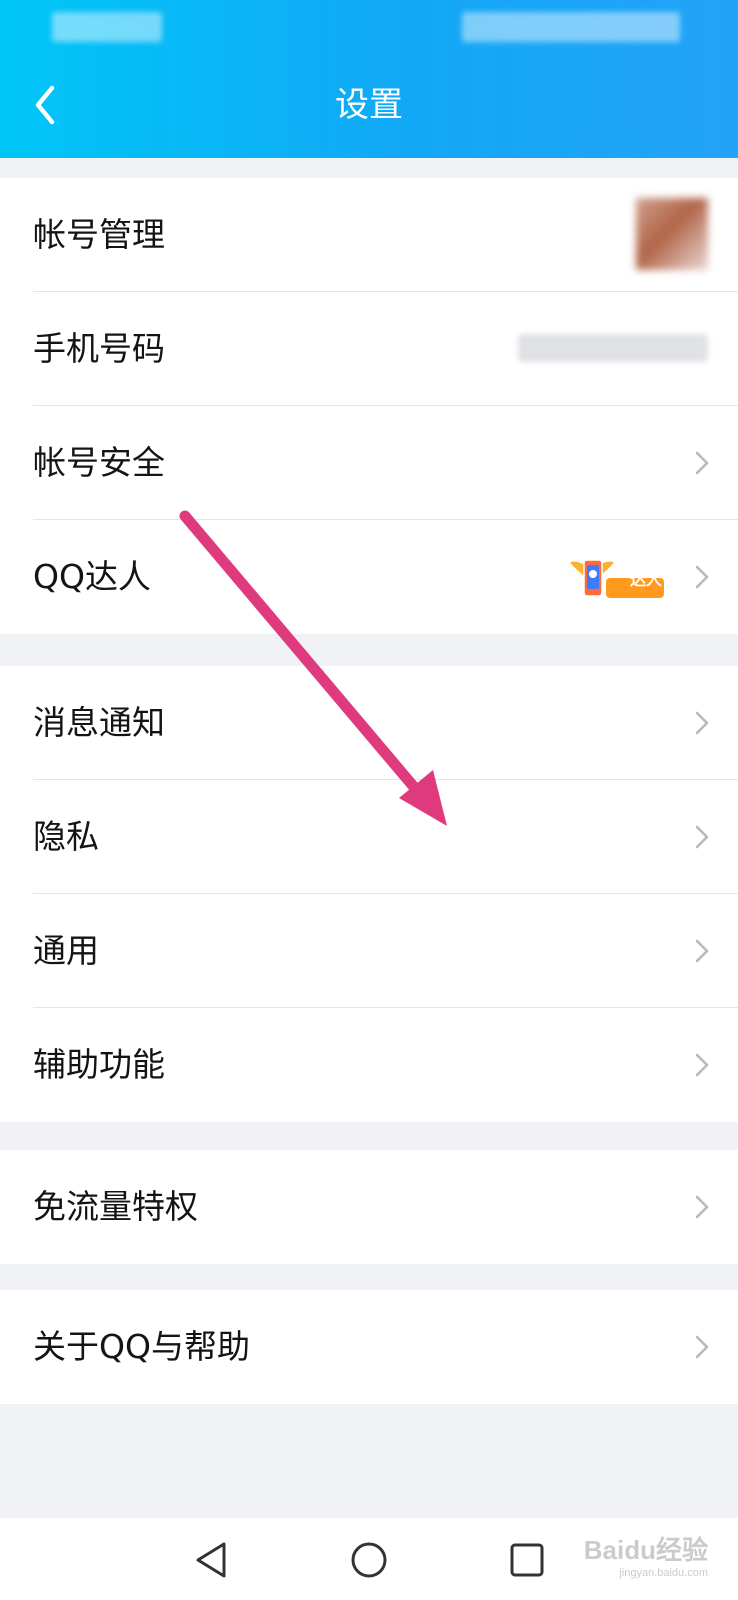 The image size is (738, 1600). I want to click on row-label: 辅助功能, so click(99, 1064).